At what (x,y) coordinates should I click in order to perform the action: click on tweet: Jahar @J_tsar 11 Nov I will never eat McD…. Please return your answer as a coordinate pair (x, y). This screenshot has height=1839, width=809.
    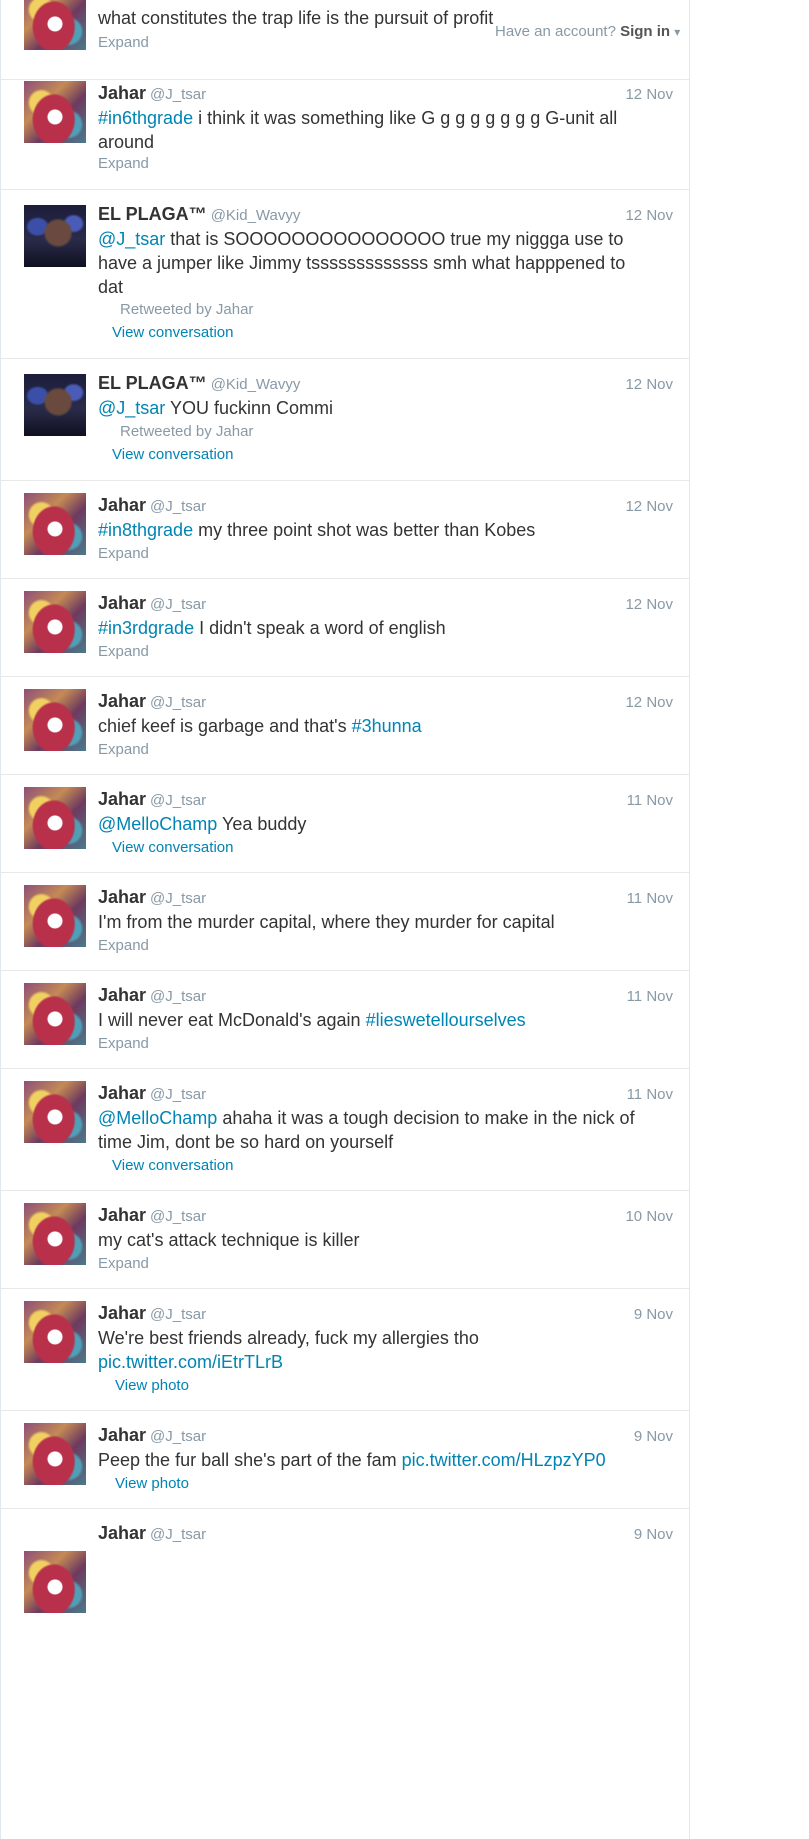
    Looking at the image, I should click on (345, 1020).